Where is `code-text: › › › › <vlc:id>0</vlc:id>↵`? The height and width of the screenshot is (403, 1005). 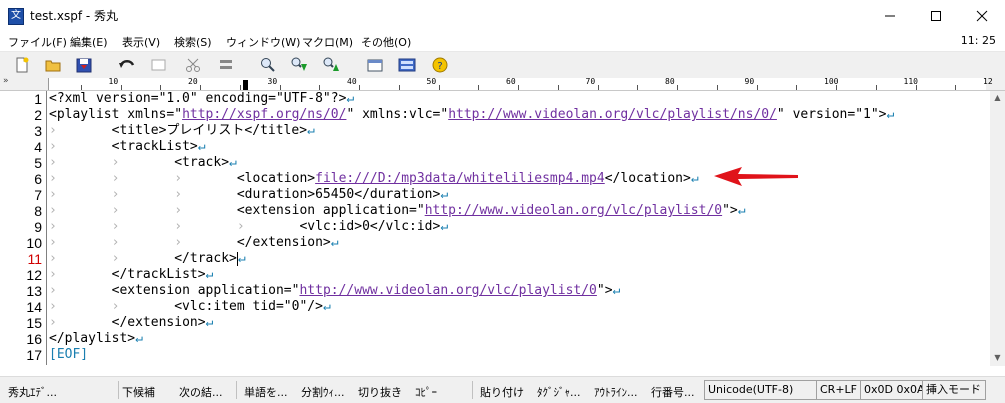
code-text: › › › › <vlc:id>0</vlc:id>↵ is located at coordinates (248, 227).